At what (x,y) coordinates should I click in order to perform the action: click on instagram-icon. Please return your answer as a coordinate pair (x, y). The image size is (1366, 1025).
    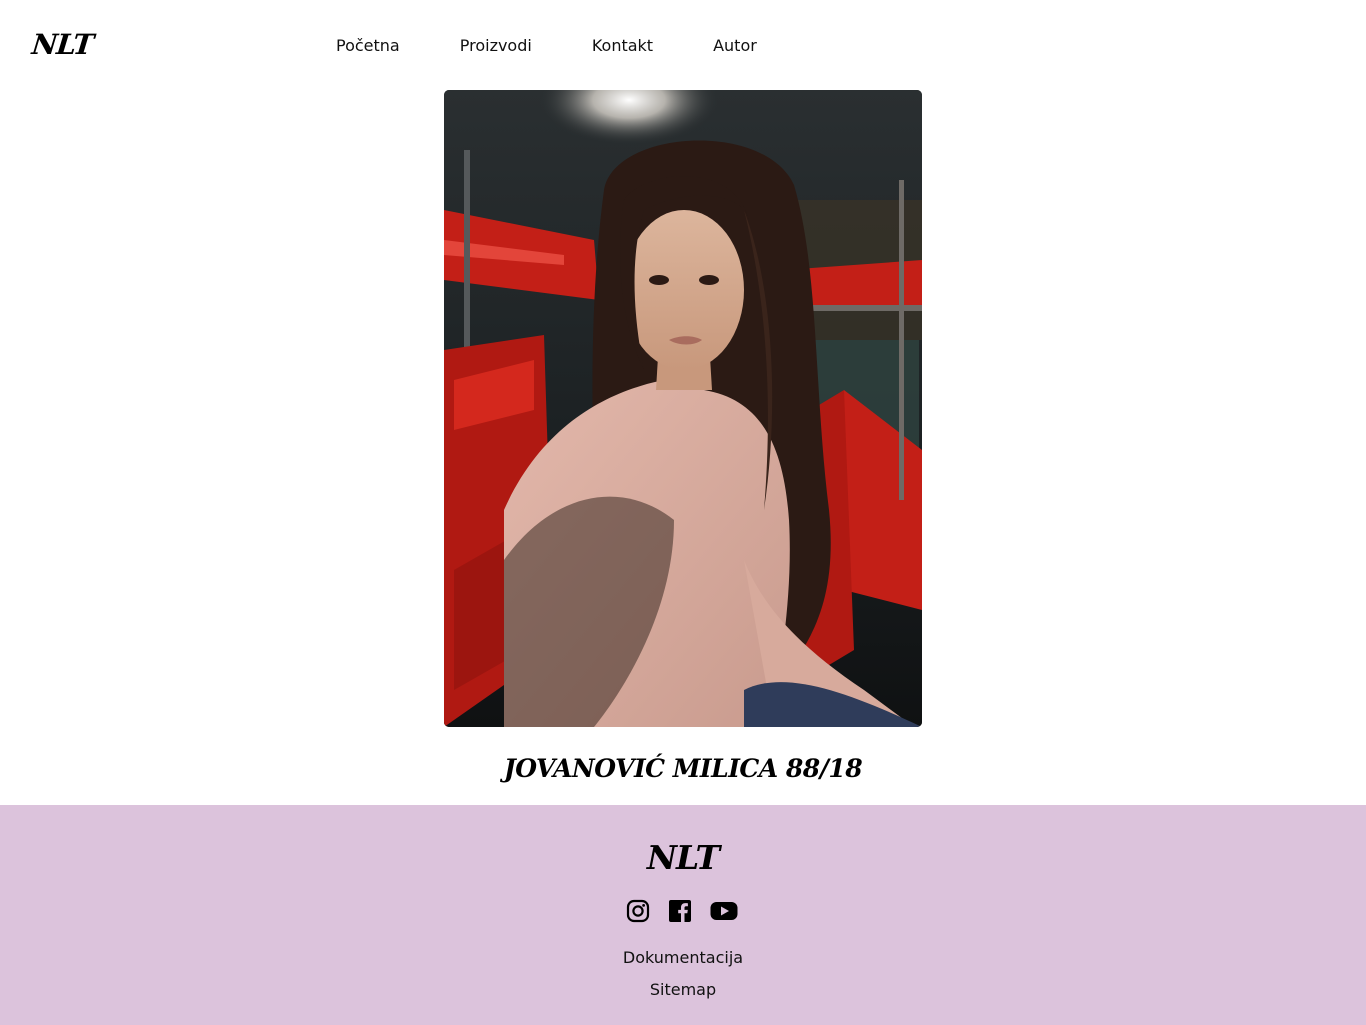
    Looking at the image, I should click on (638, 911).